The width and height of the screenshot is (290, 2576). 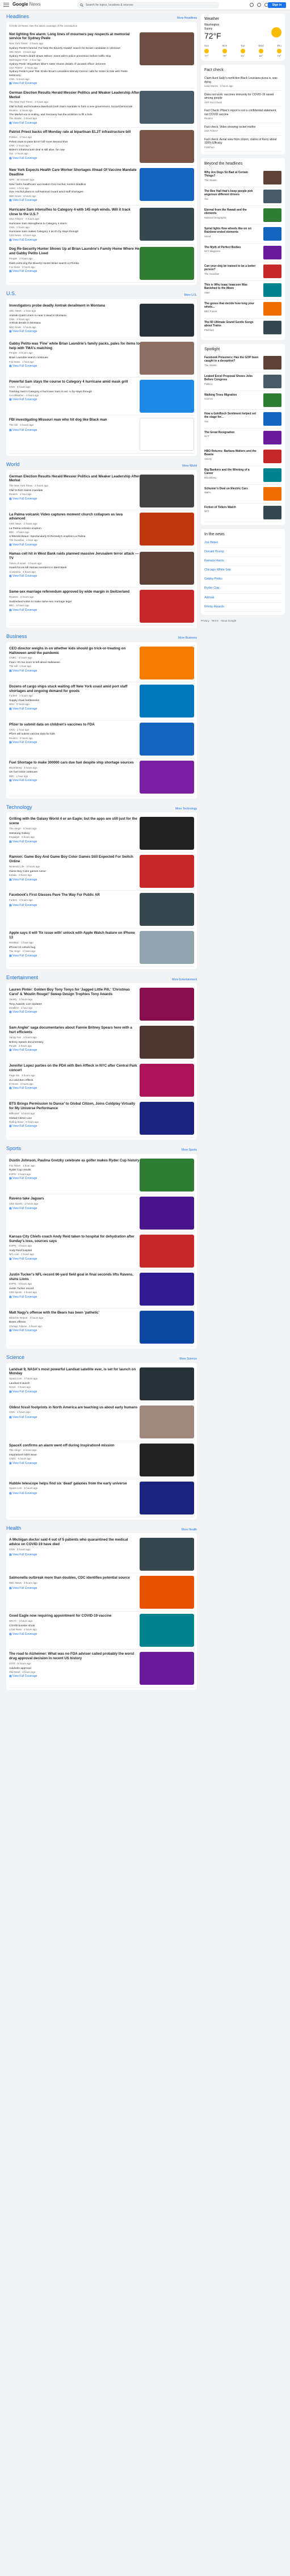 I want to click on related-story: Andy Reid hospital NFL.com · 2 hours ago, so click(x=74, y=1252).